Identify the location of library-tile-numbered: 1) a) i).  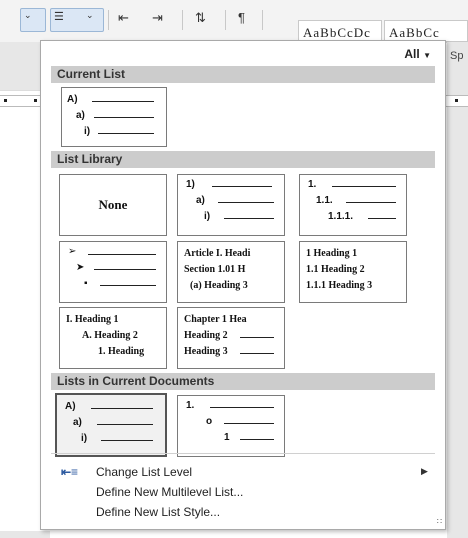
(231, 205).